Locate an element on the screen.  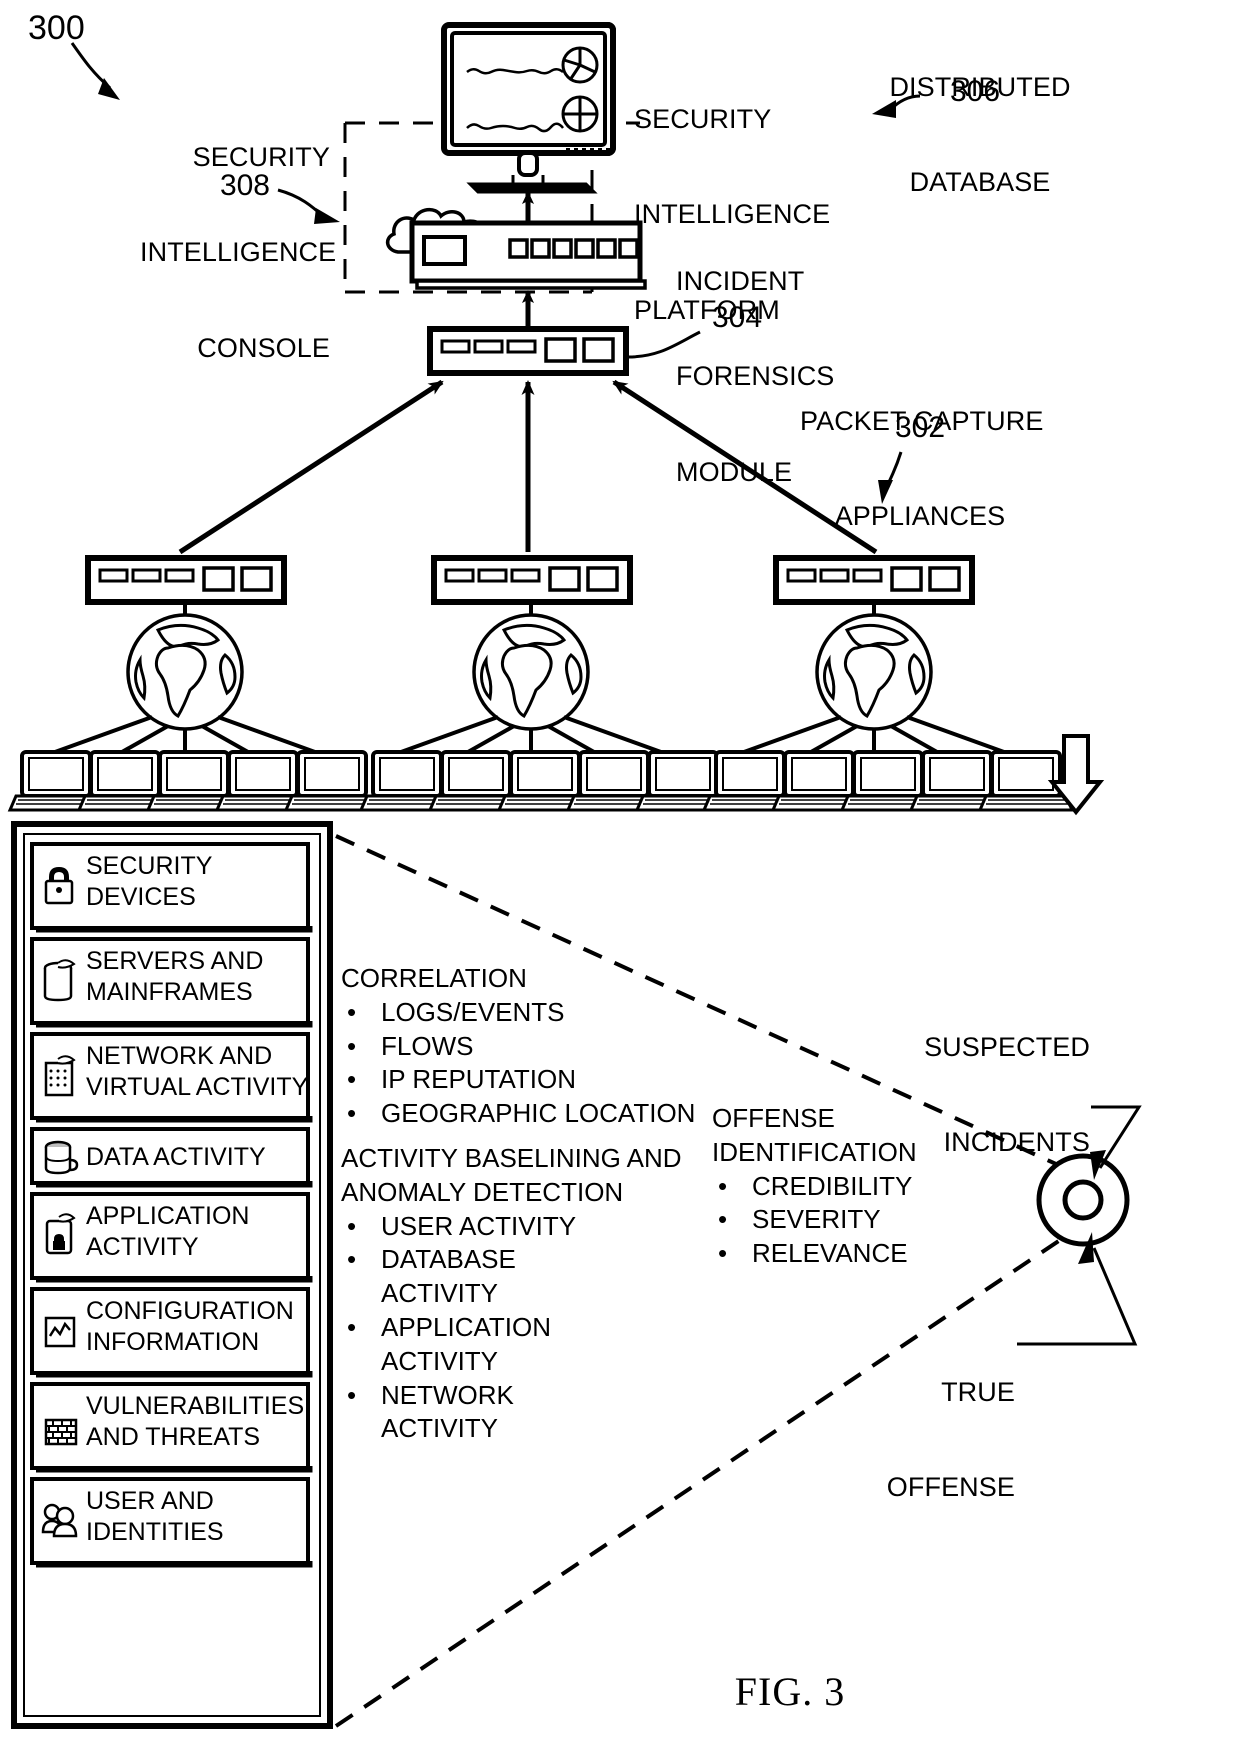
console-line-2: INTELLIGENCE is located at coordinates (238, 252).